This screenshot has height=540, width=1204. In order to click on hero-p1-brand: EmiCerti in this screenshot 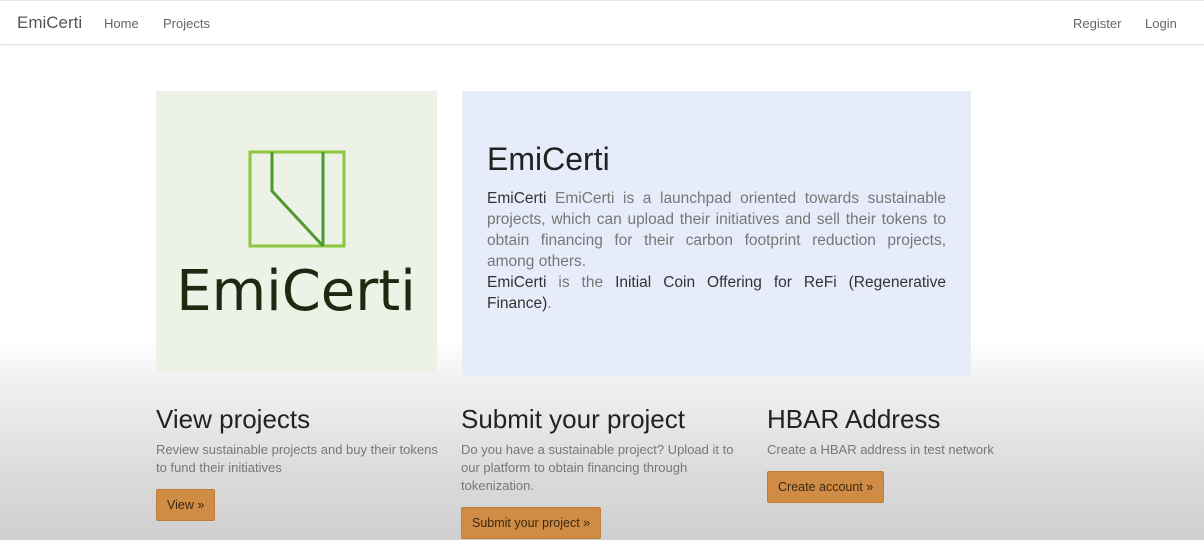, I will do `click(517, 198)`.